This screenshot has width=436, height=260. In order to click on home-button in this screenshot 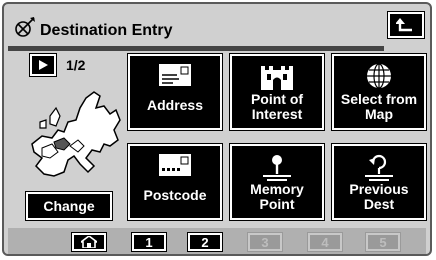, I will do `click(89, 242)`.